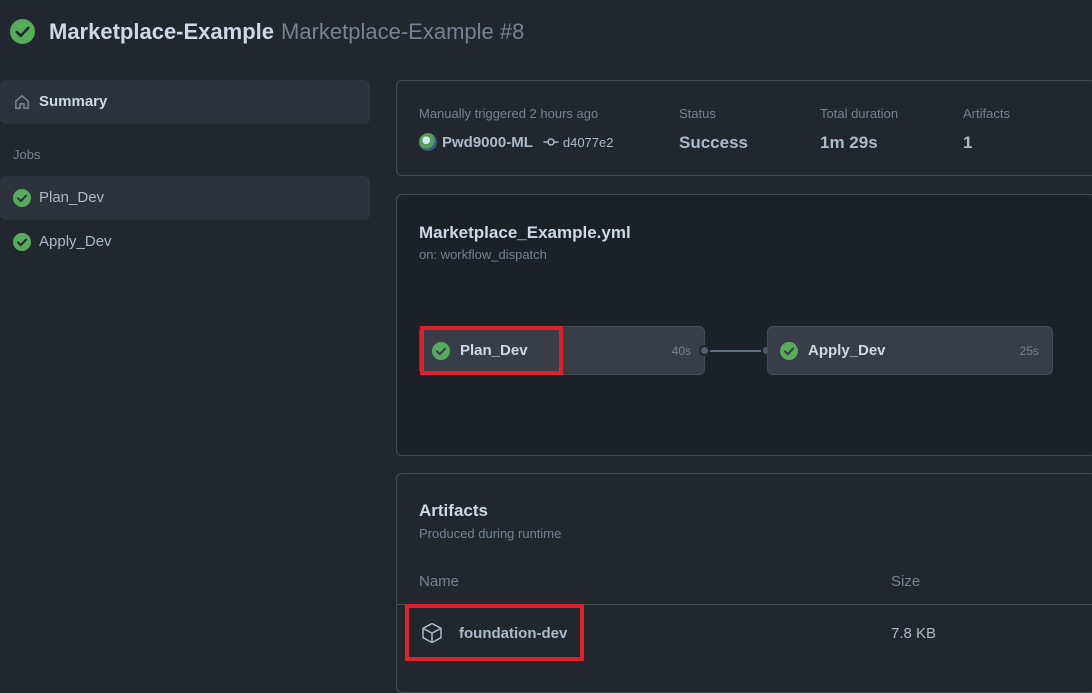 The height and width of the screenshot is (693, 1092). I want to click on actor-row: Pwd9000-ML d4077e2, so click(516, 142).